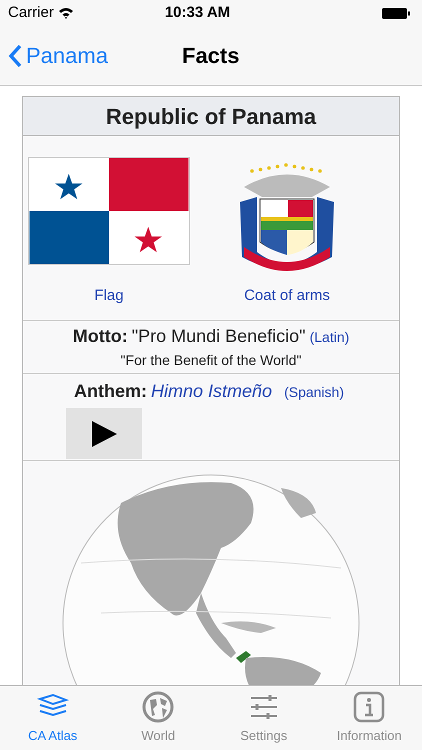 This screenshot has height=750, width=422. Describe the element at coordinates (31, 12) in the screenshot. I see `carrier-label: Carrier` at that location.